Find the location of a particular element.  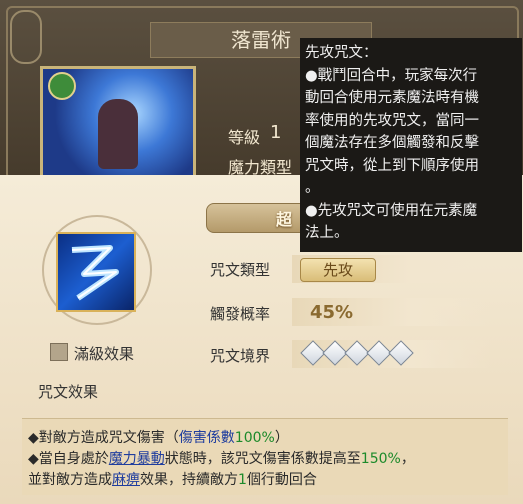

desc-line-1: ◆對敵方造成咒文傷害（傷害係數100%） is located at coordinates (158, 437).